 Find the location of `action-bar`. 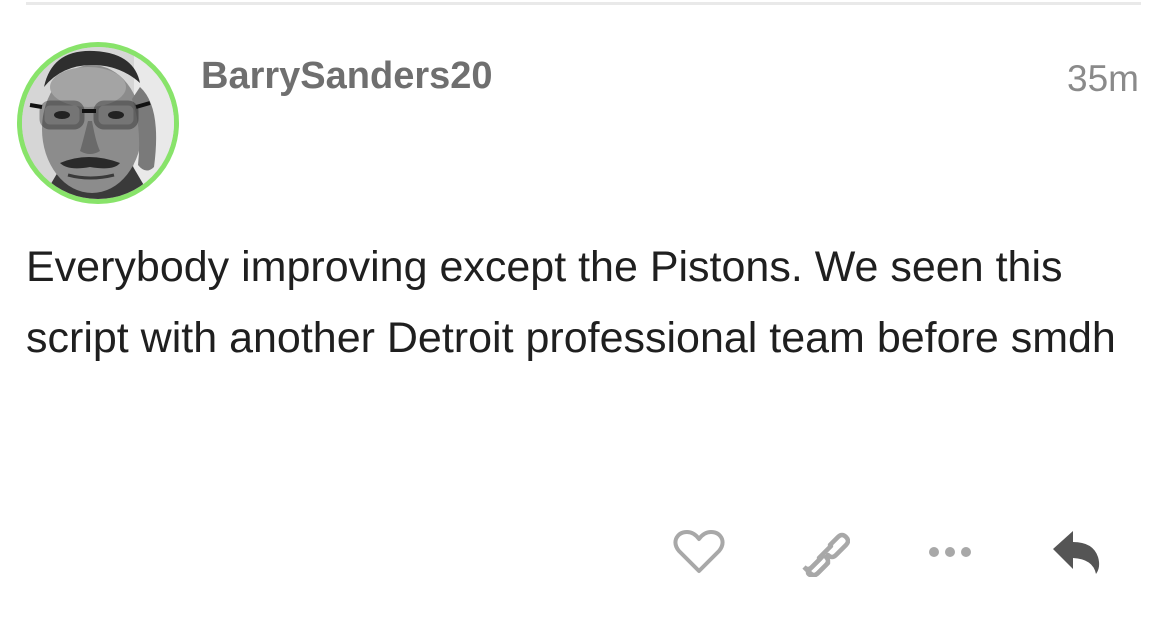

action-bar is located at coordinates (586, 552).